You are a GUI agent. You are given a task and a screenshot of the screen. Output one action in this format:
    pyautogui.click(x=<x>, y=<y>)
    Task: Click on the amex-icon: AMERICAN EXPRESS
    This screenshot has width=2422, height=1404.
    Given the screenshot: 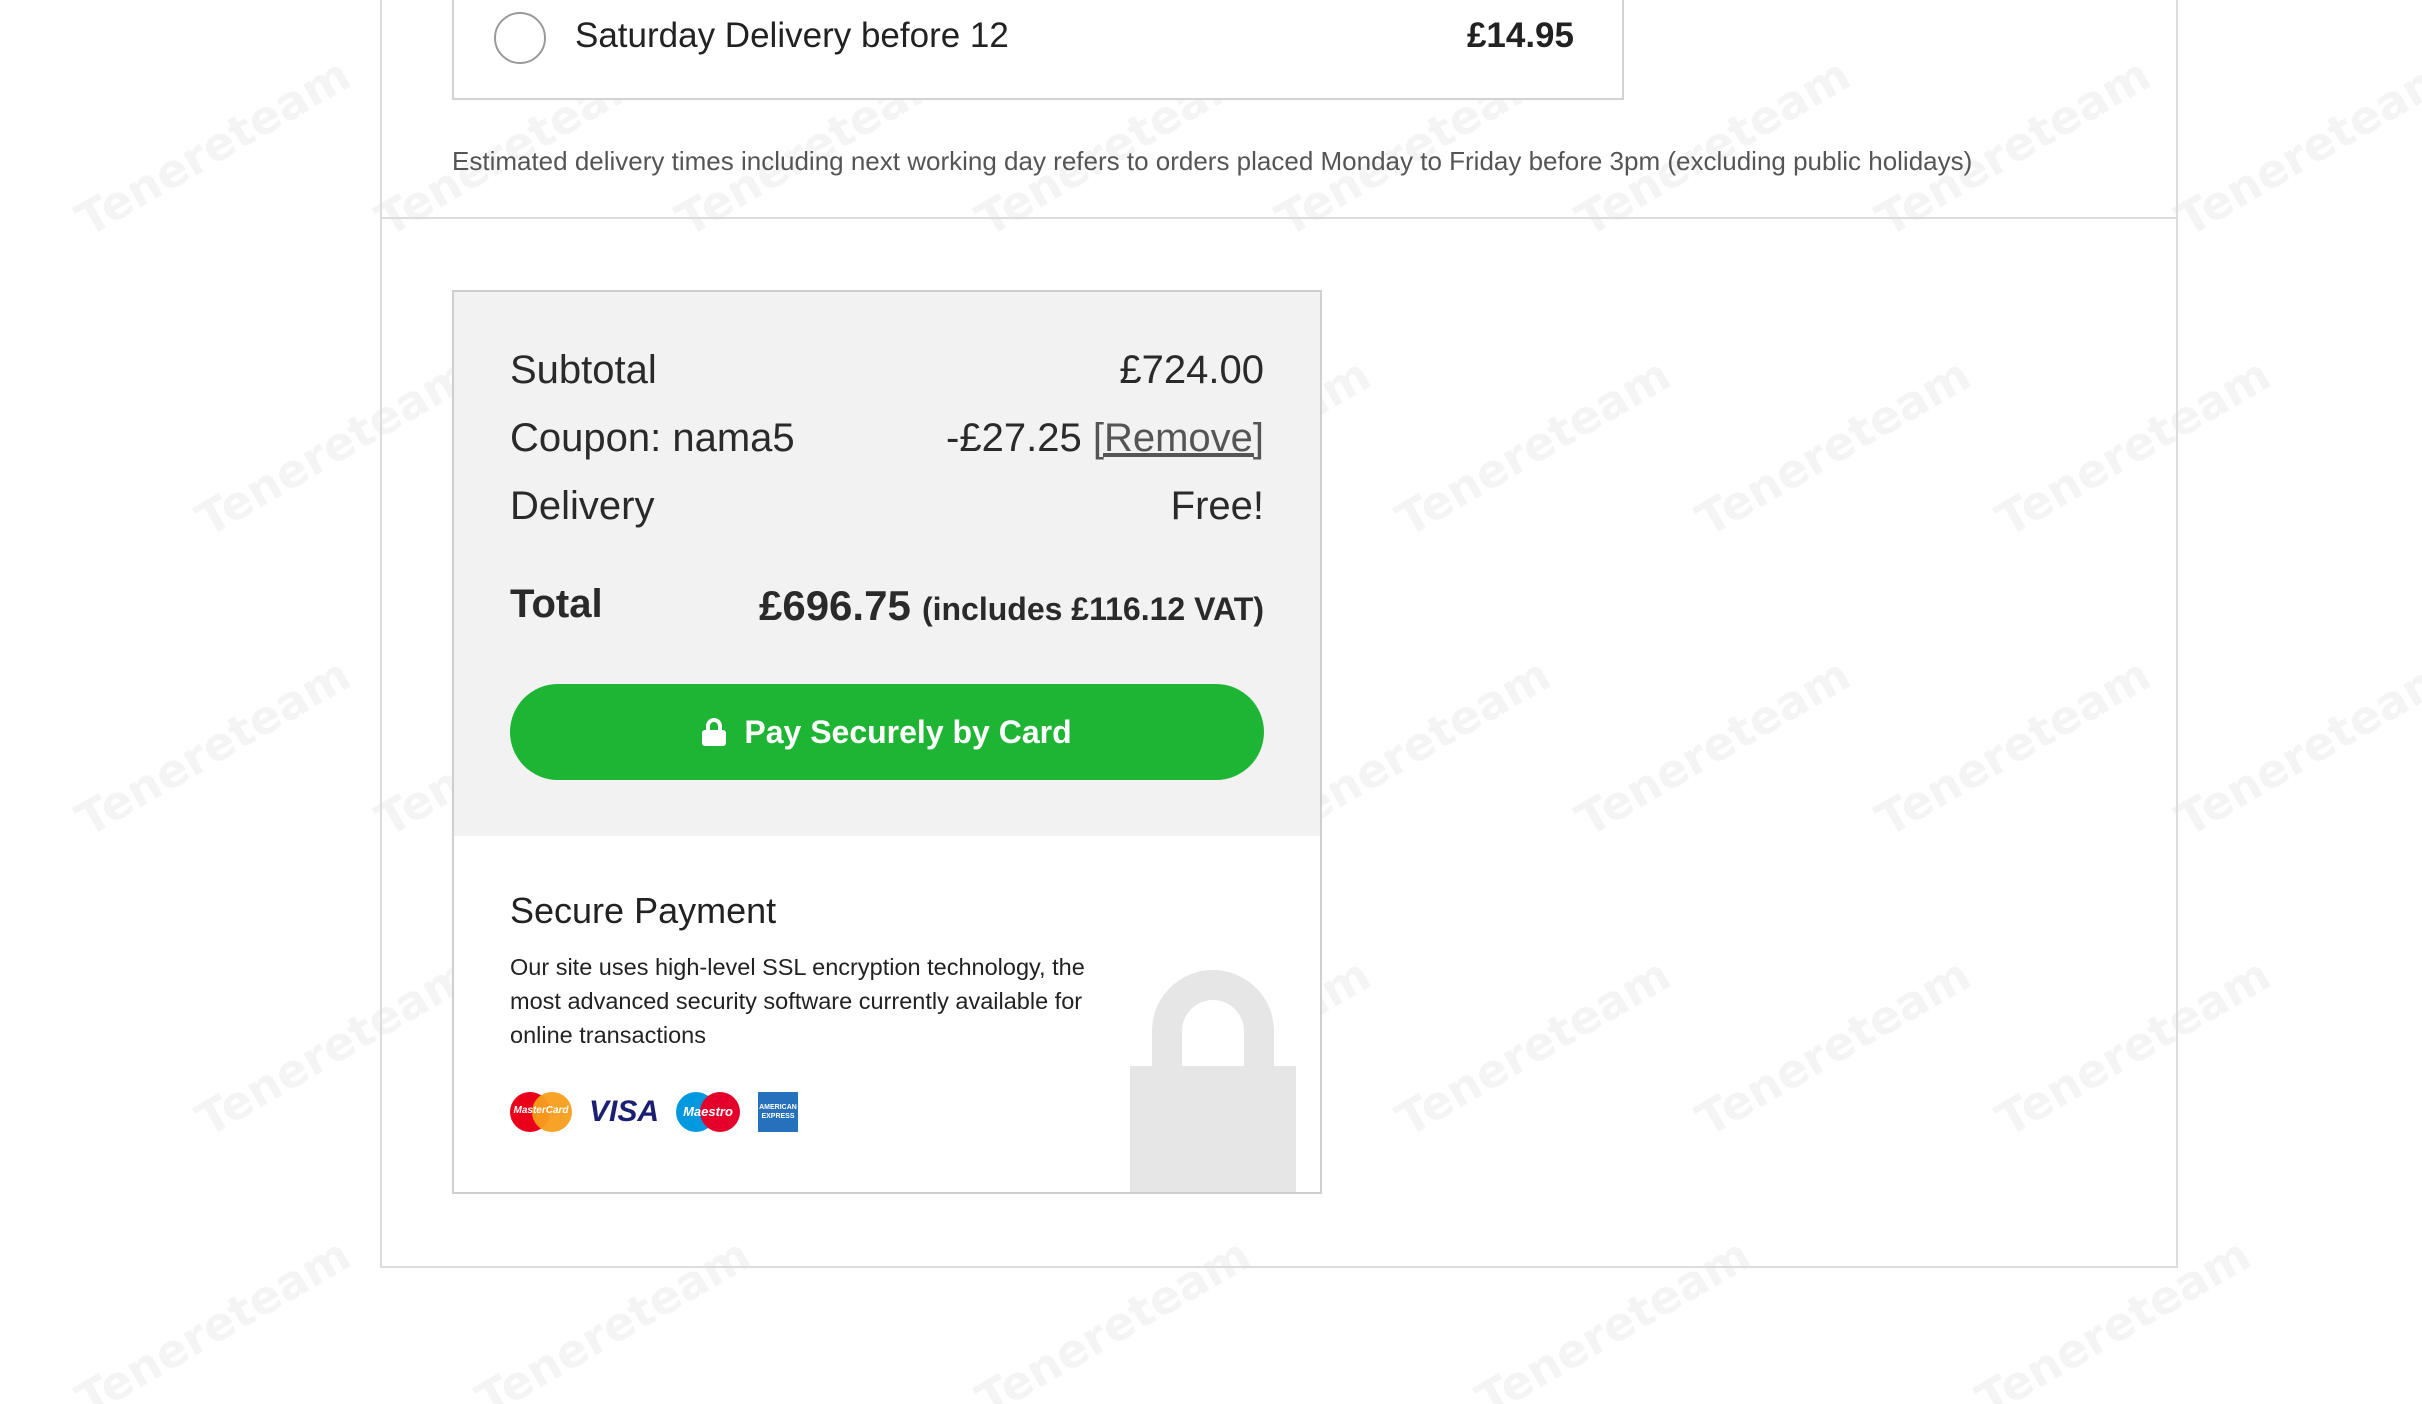 What is the action you would take?
    pyautogui.click(x=778, y=1112)
    